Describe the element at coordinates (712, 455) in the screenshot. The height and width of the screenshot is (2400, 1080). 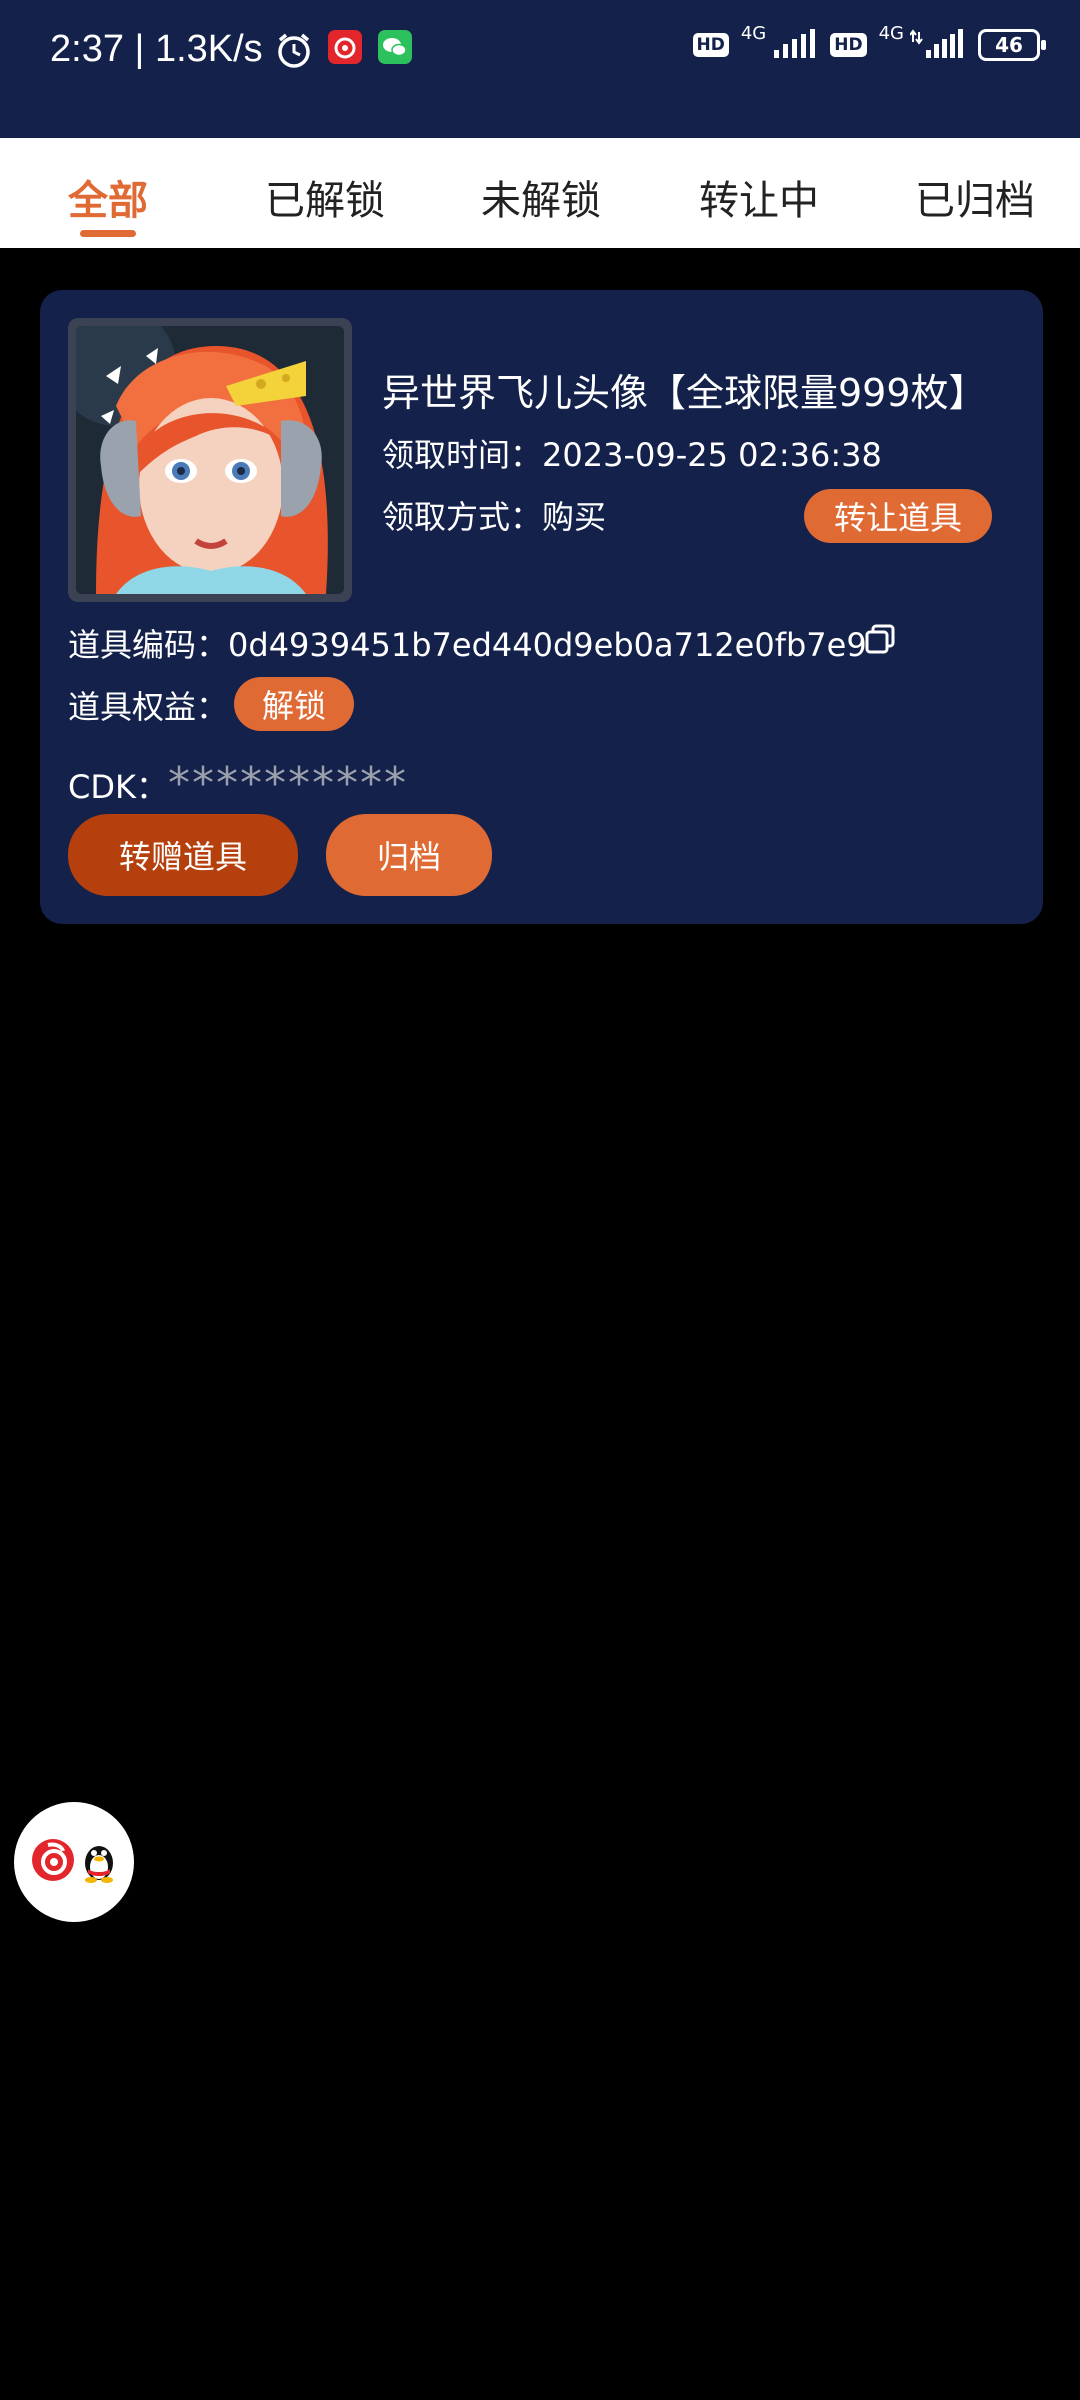
I see `claim-time-value: 2023-09-25 02:36:38` at that location.